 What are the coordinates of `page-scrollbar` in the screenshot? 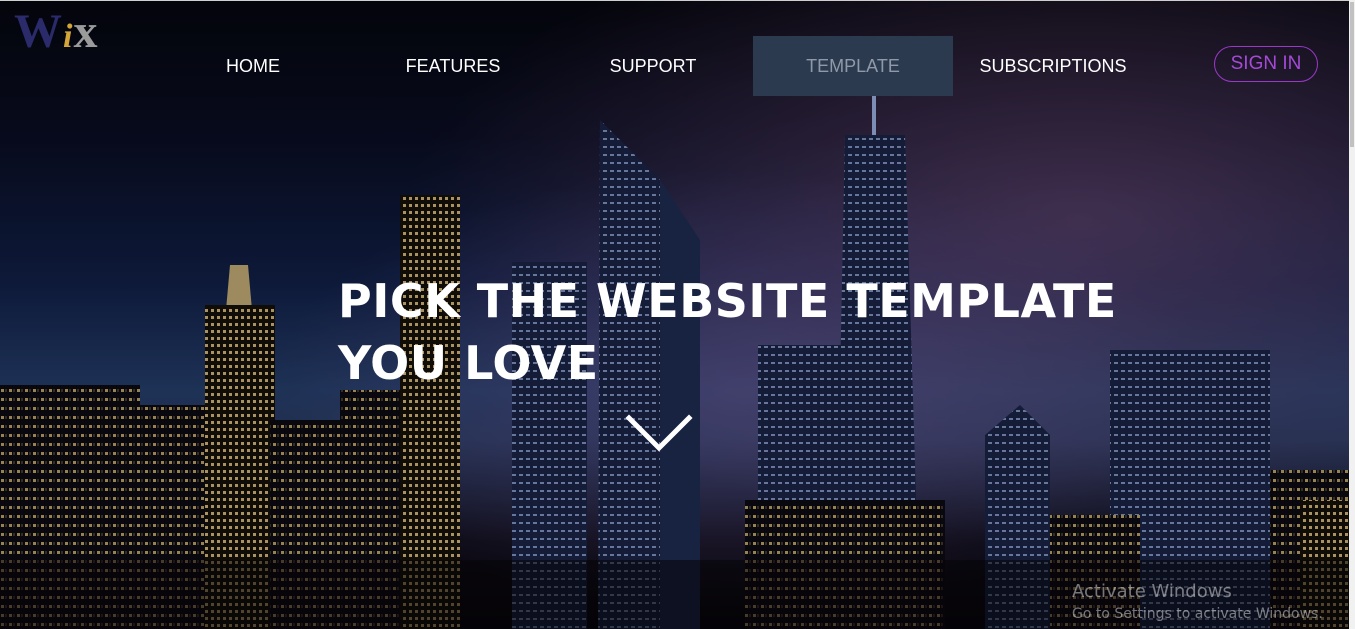 It's located at (1352, 314).